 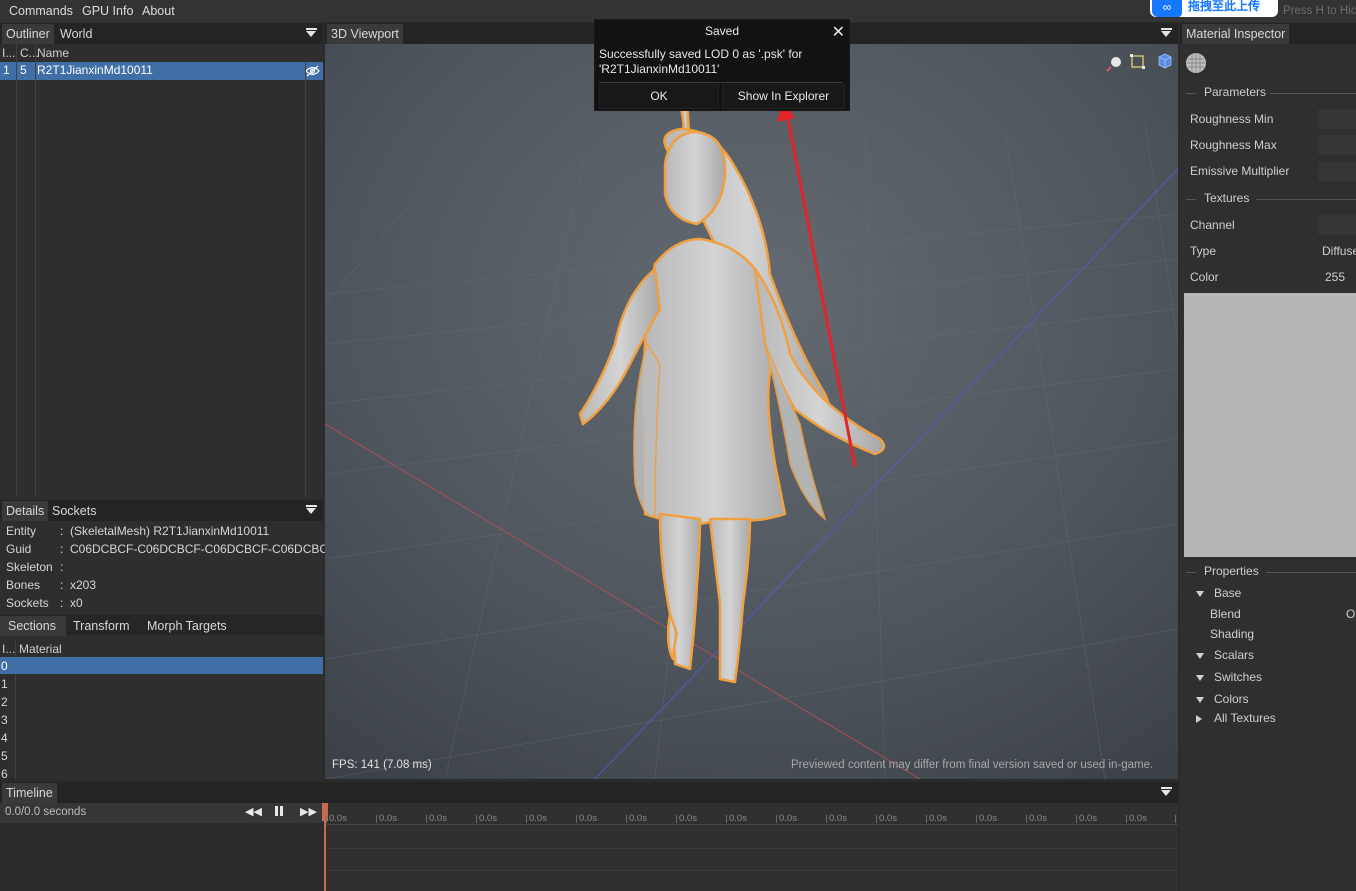 What do you see at coordinates (1337, 225) in the screenshot?
I see `channel-select` at bounding box center [1337, 225].